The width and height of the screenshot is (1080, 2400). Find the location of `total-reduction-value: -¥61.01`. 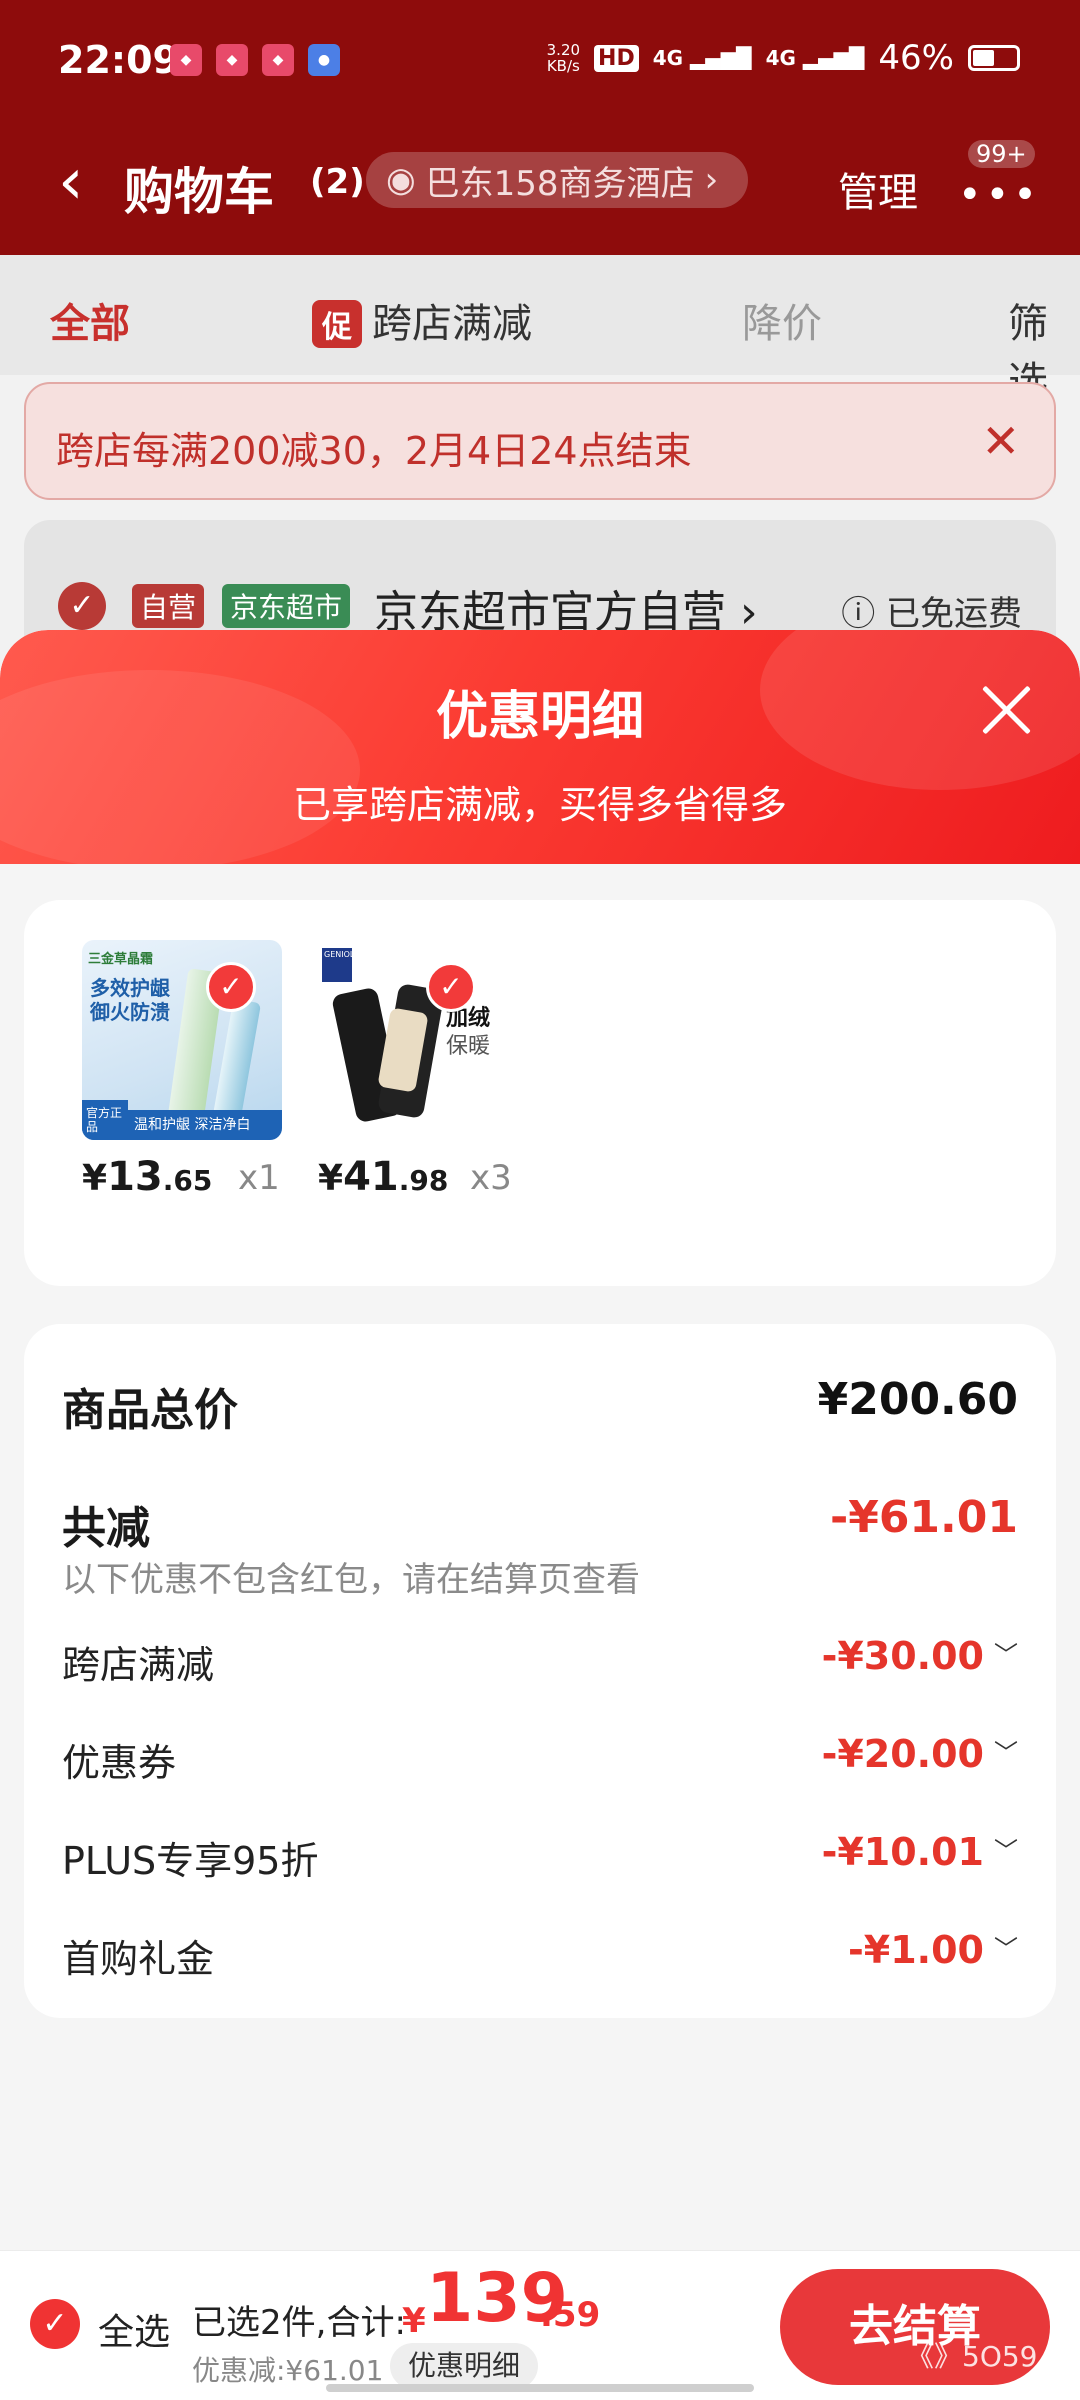

total-reduction-value: -¥61.01 is located at coordinates (923, 1517).